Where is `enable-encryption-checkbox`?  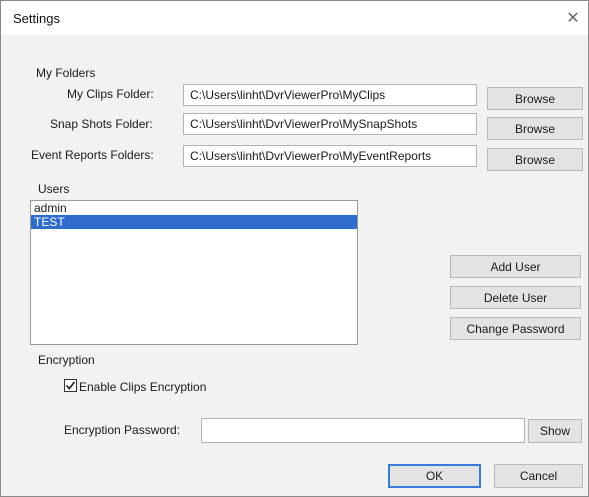
enable-encryption-checkbox is located at coordinates (70, 385).